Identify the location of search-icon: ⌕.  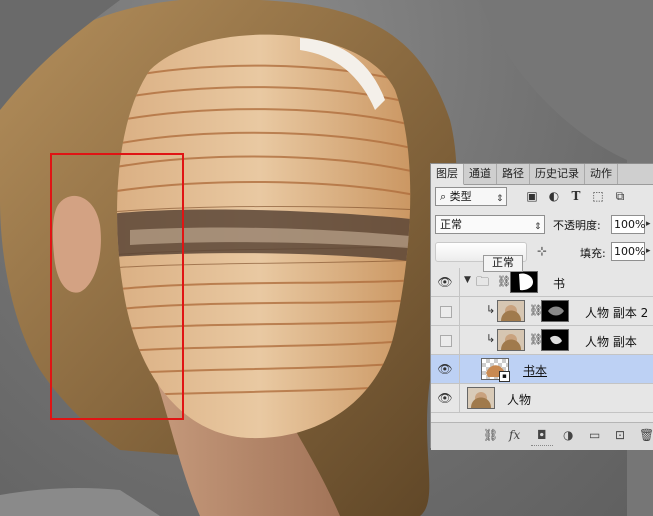
(443, 196).